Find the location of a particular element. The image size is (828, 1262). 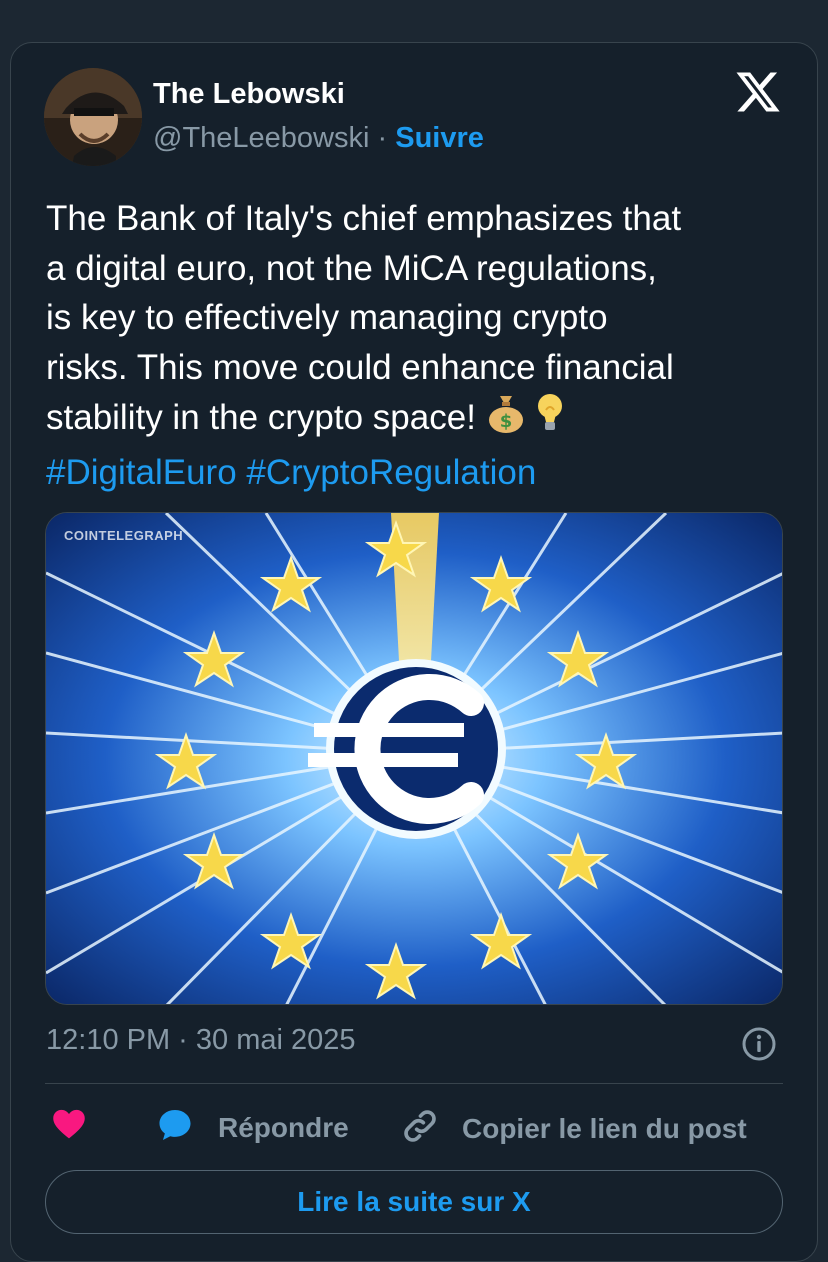

author-handle: @TheLeebowski is located at coordinates (261, 138).